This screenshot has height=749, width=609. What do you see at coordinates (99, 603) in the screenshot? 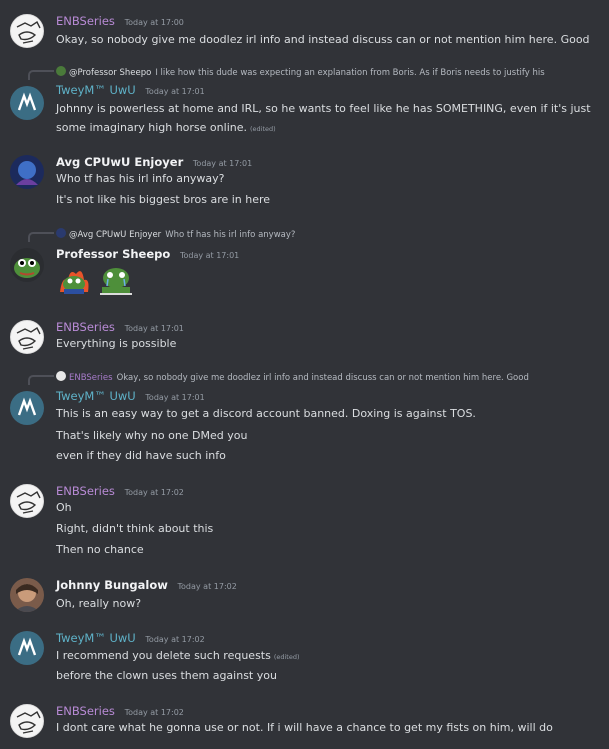
I see `message-text: Oh, really now?` at bounding box center [99, 603].